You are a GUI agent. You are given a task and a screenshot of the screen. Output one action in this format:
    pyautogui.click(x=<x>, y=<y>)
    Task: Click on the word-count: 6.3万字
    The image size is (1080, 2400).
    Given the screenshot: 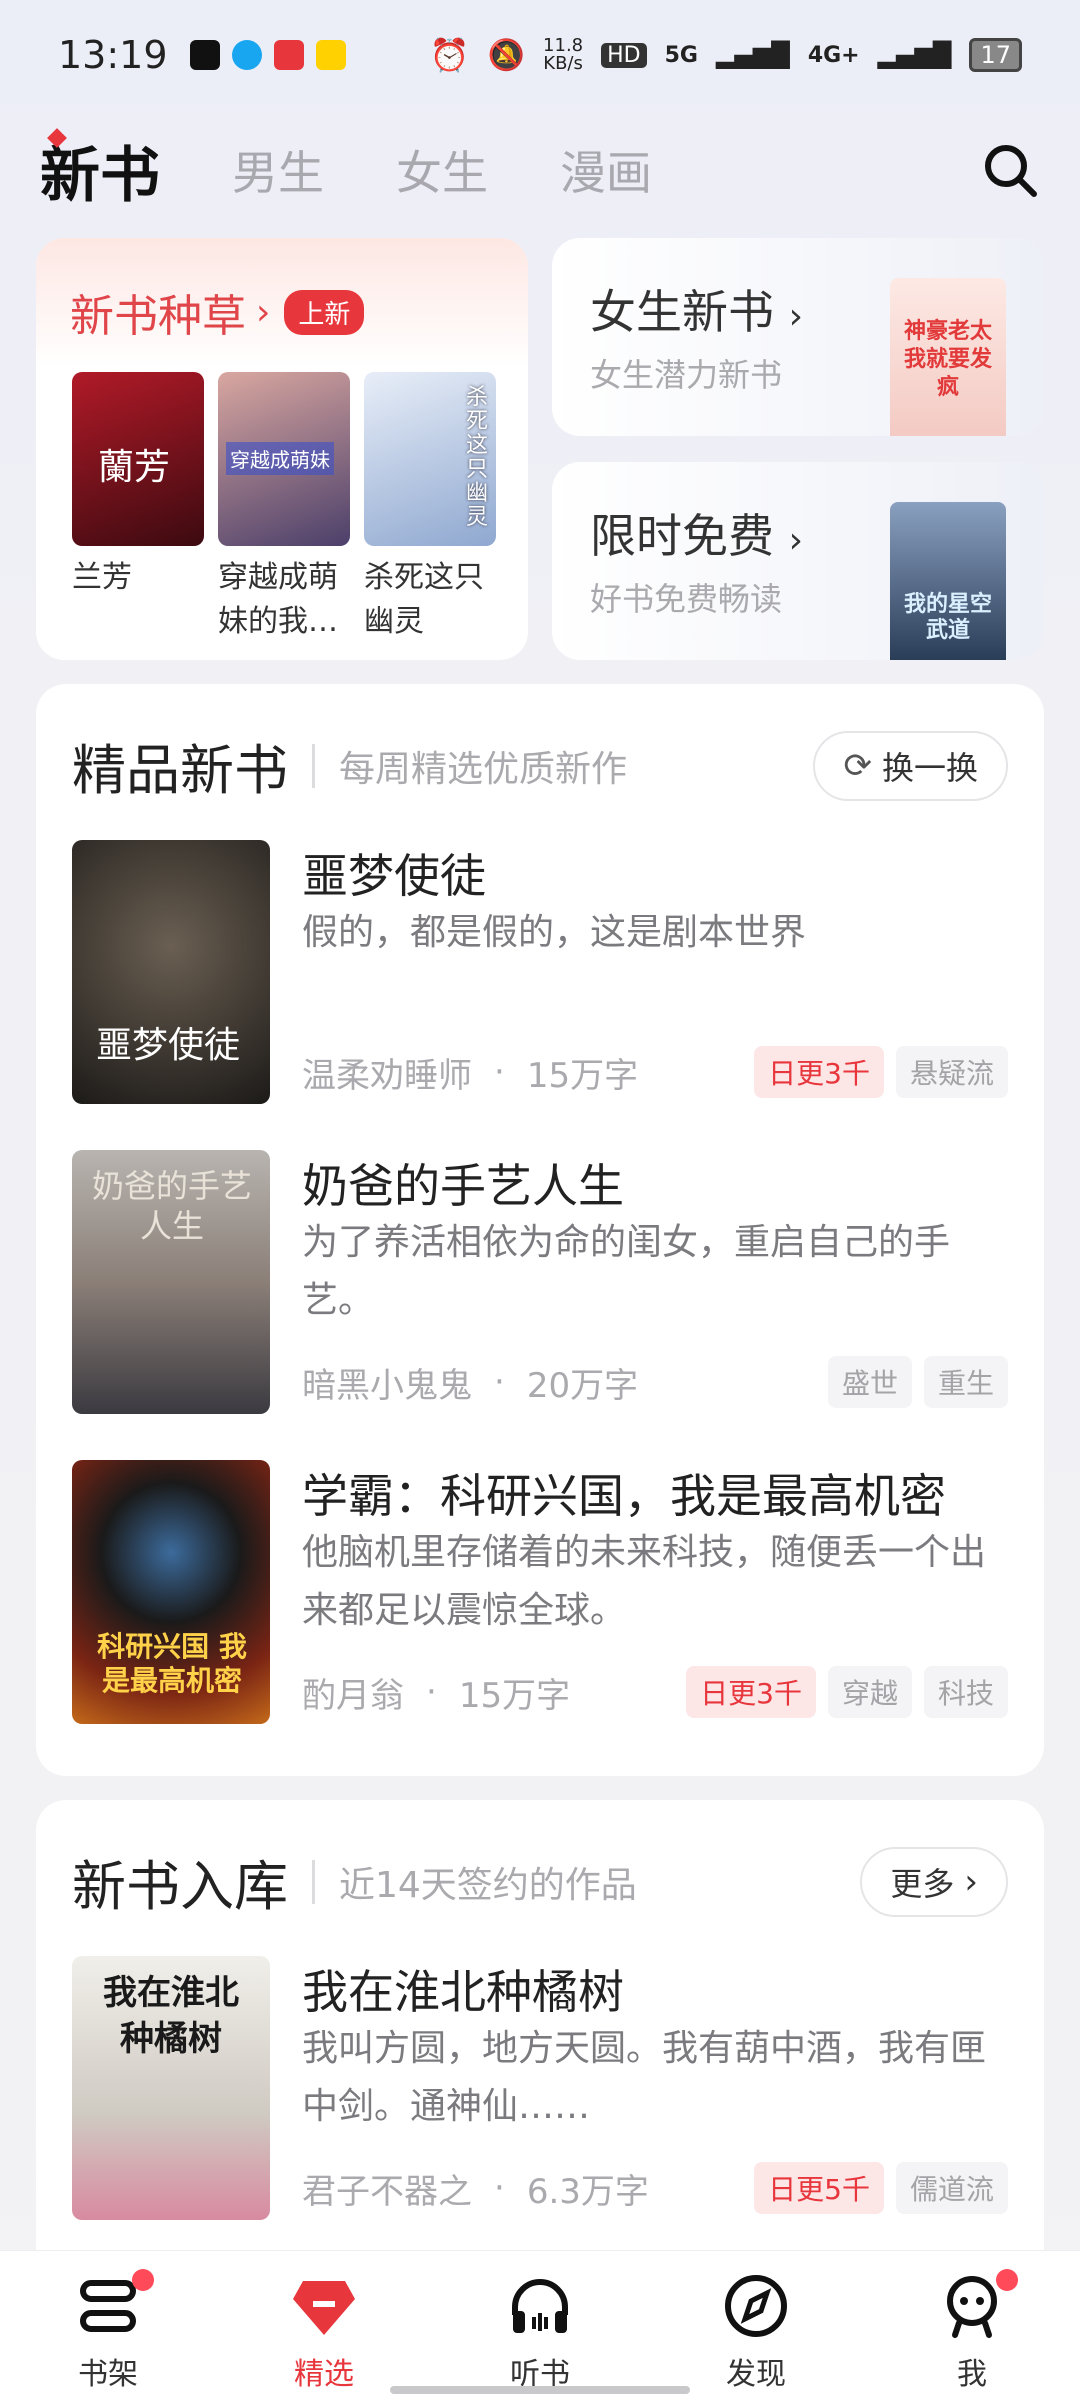 What is the action you would take?
    pyautogui.click(x=587, y=2191)
    